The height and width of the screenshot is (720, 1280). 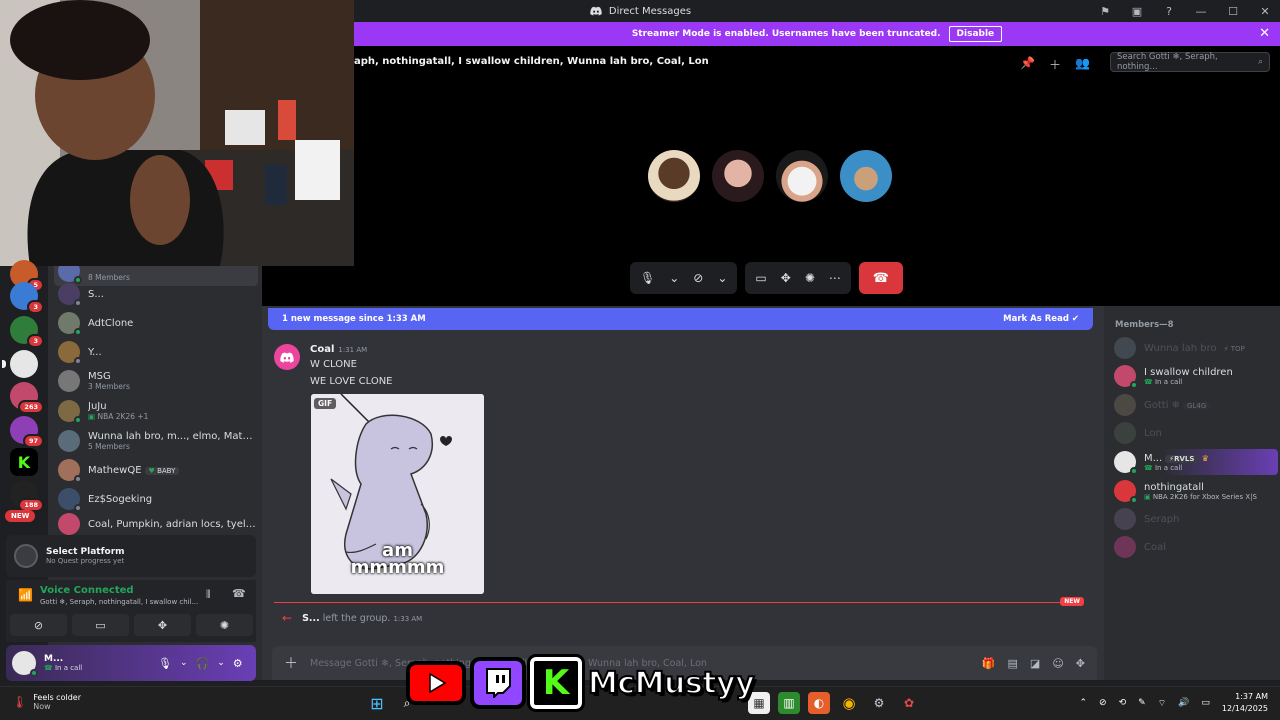 What do you see at coordinates (377, 703) in the screenshot?
I see `start-menu-icon: ⊞` at bounding box center [377, 703].